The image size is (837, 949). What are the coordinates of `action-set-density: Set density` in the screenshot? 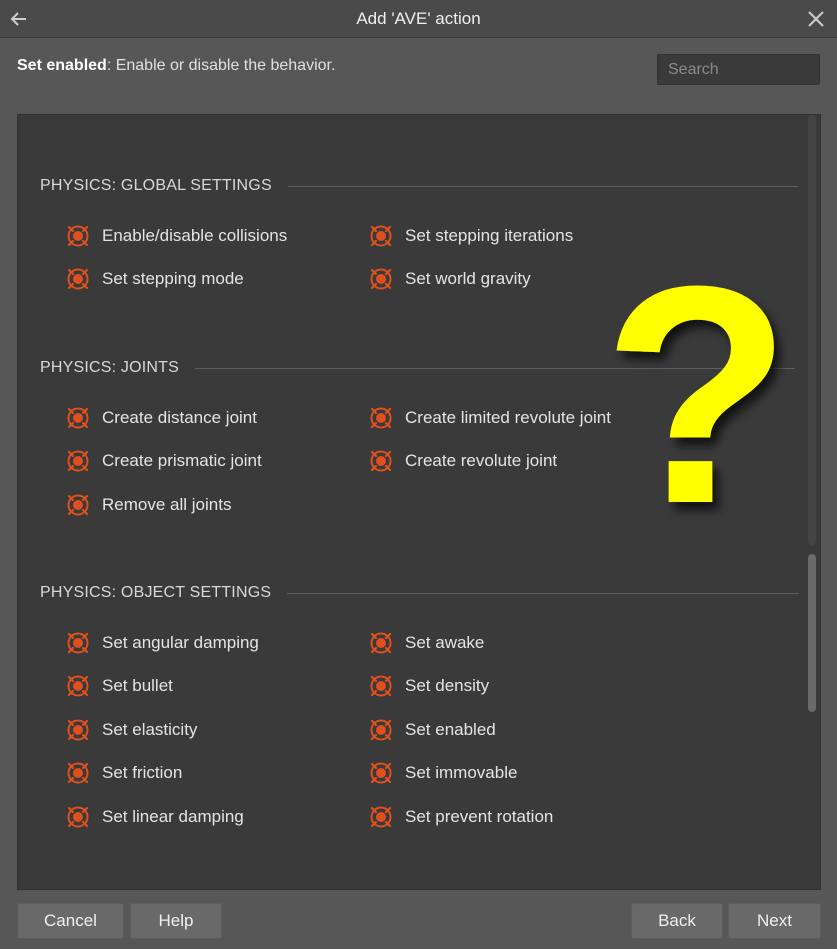 It's located at (429, 686).